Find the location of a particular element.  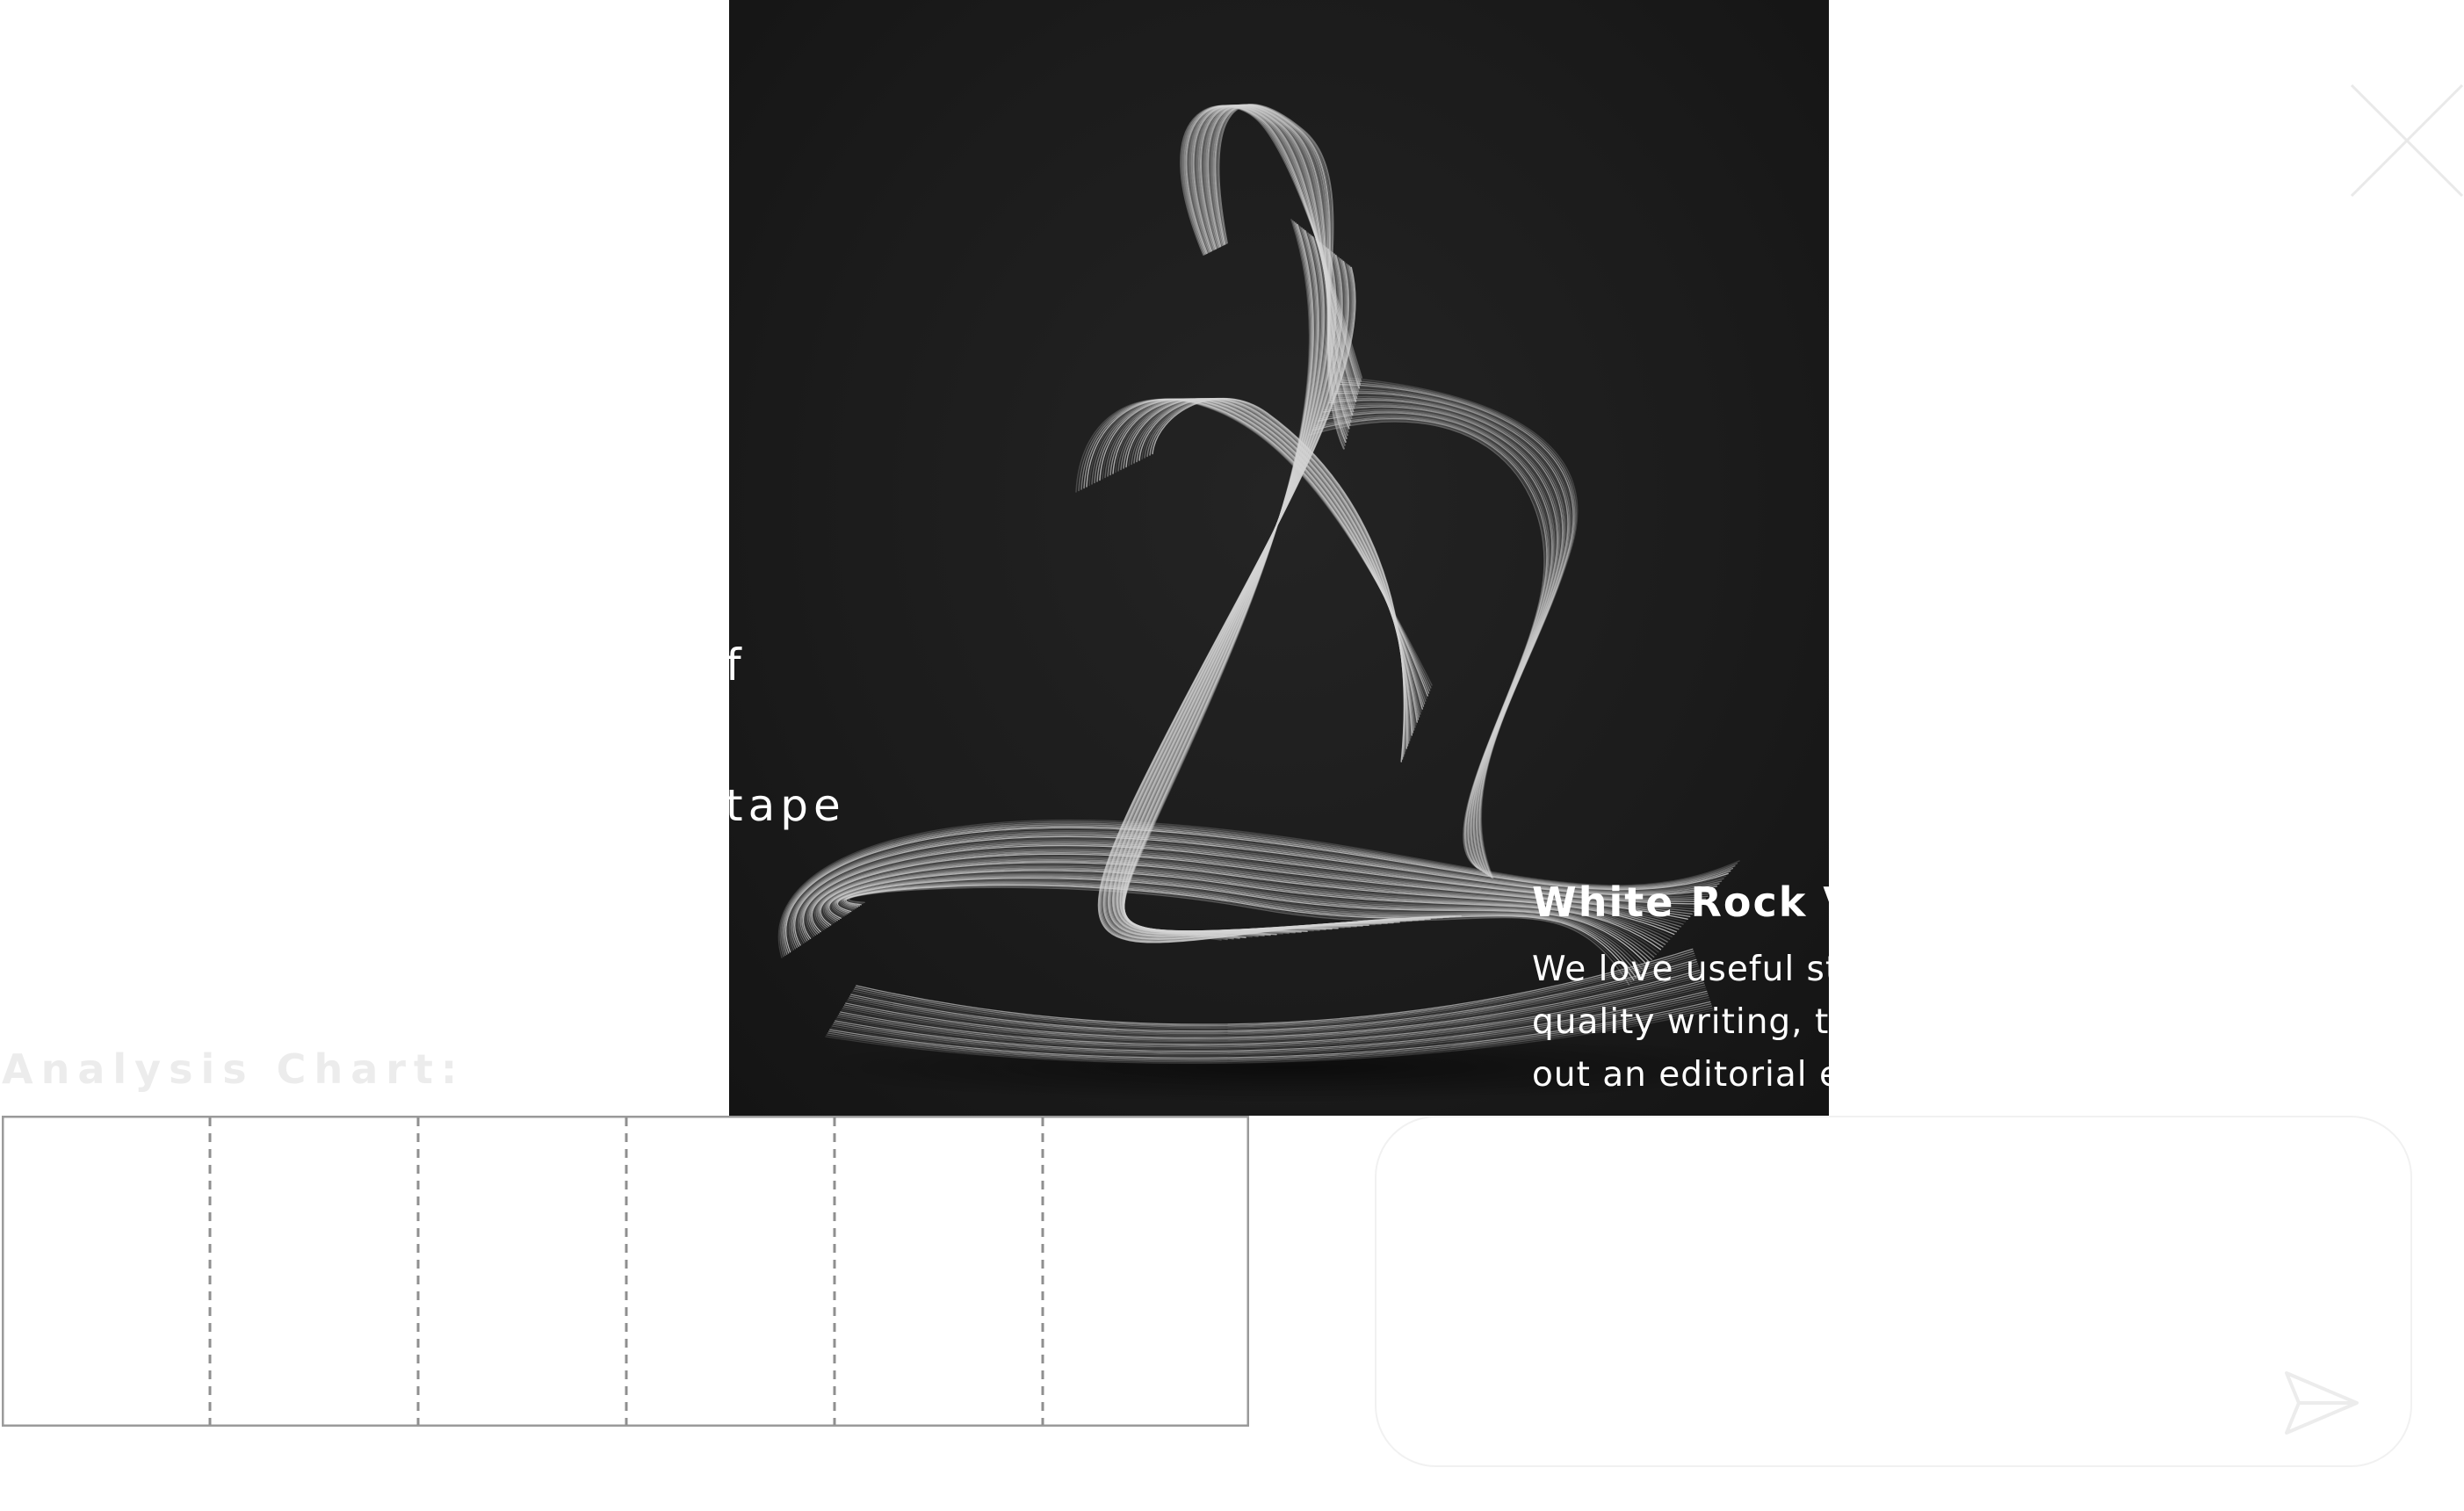

chart-frame is located at coordinates (626, 1271).